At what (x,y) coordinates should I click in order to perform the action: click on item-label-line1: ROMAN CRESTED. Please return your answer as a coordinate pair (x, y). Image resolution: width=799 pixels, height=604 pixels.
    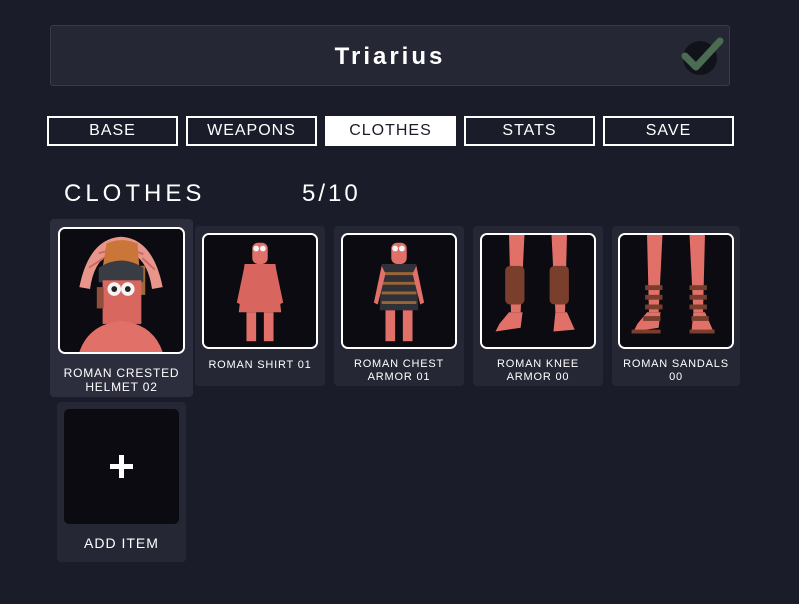
    Looking at the image, I should click on (121, 373).